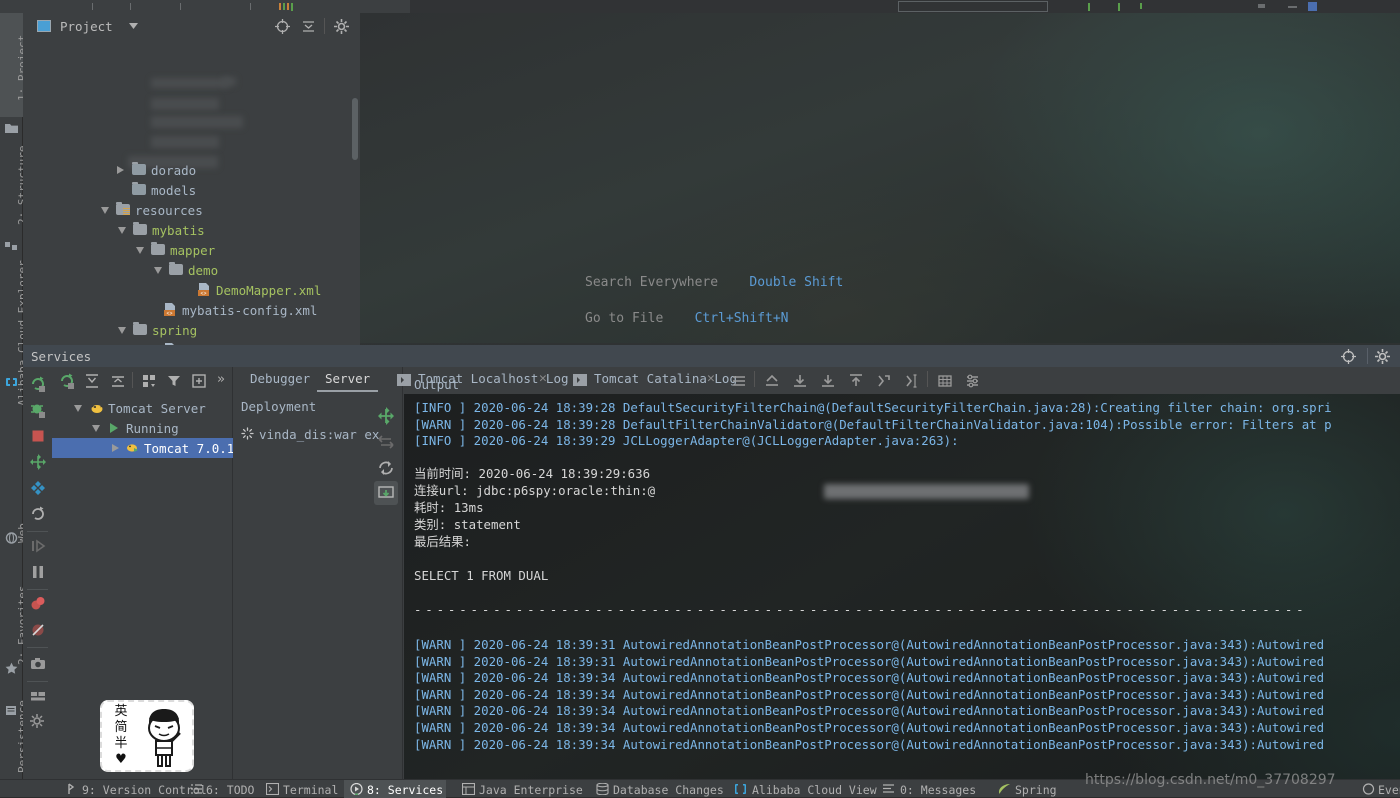  I want to click on select-icon, so click(912, 381).